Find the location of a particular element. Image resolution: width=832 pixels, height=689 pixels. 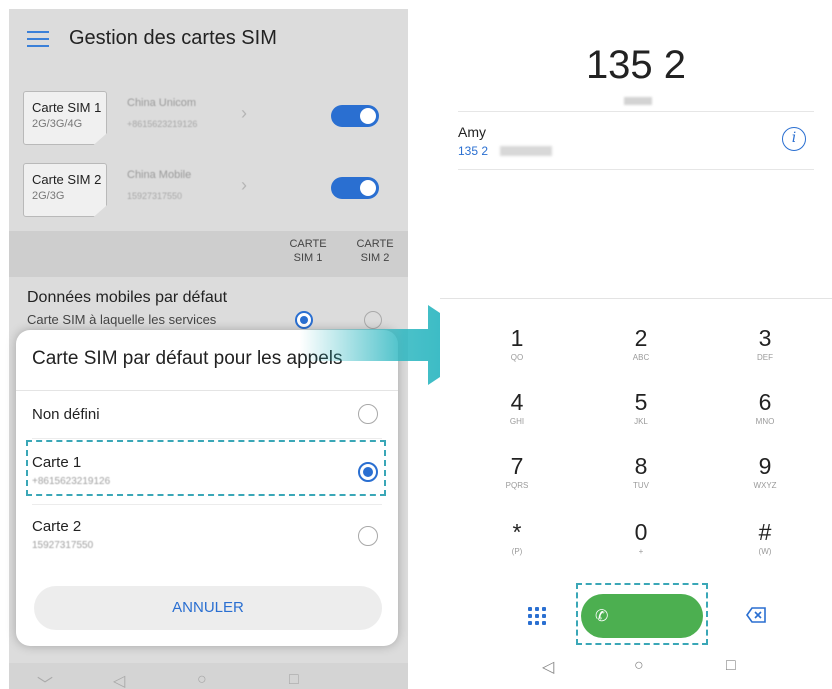

key-digit: 4 is located at coordinates (517, 402).